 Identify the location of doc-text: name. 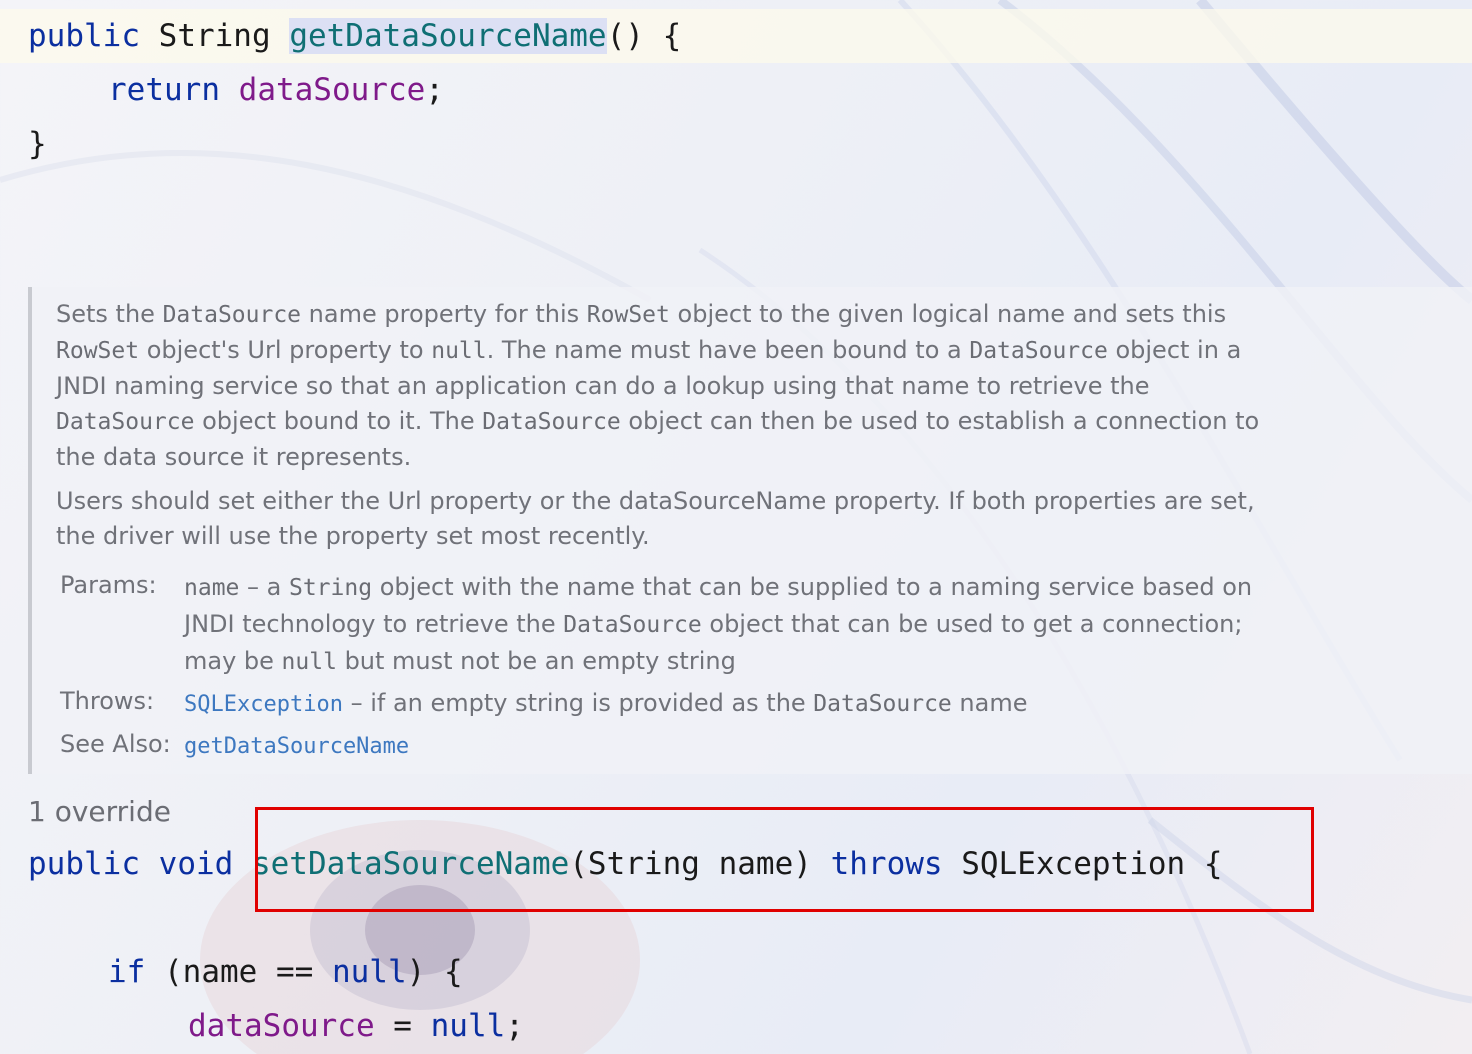
(989, 703).